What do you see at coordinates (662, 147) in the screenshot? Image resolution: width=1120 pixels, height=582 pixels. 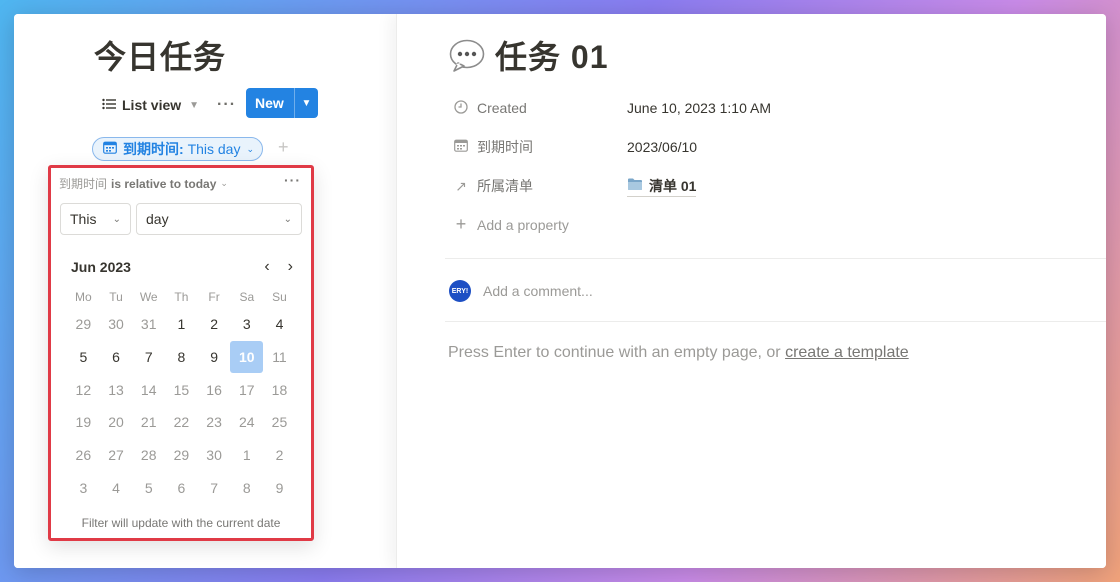 I see `property-value: 2023/06/10` at bounding box center [662, 147].